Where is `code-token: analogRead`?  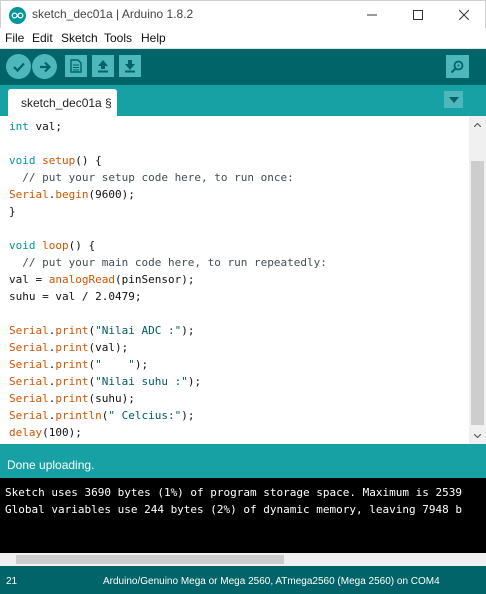
code-token: analogRead is located at coordinates (81, 279).